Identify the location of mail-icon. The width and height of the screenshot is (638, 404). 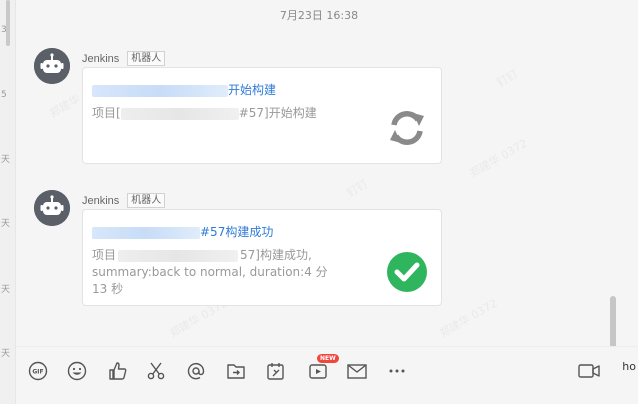
(357, 371).